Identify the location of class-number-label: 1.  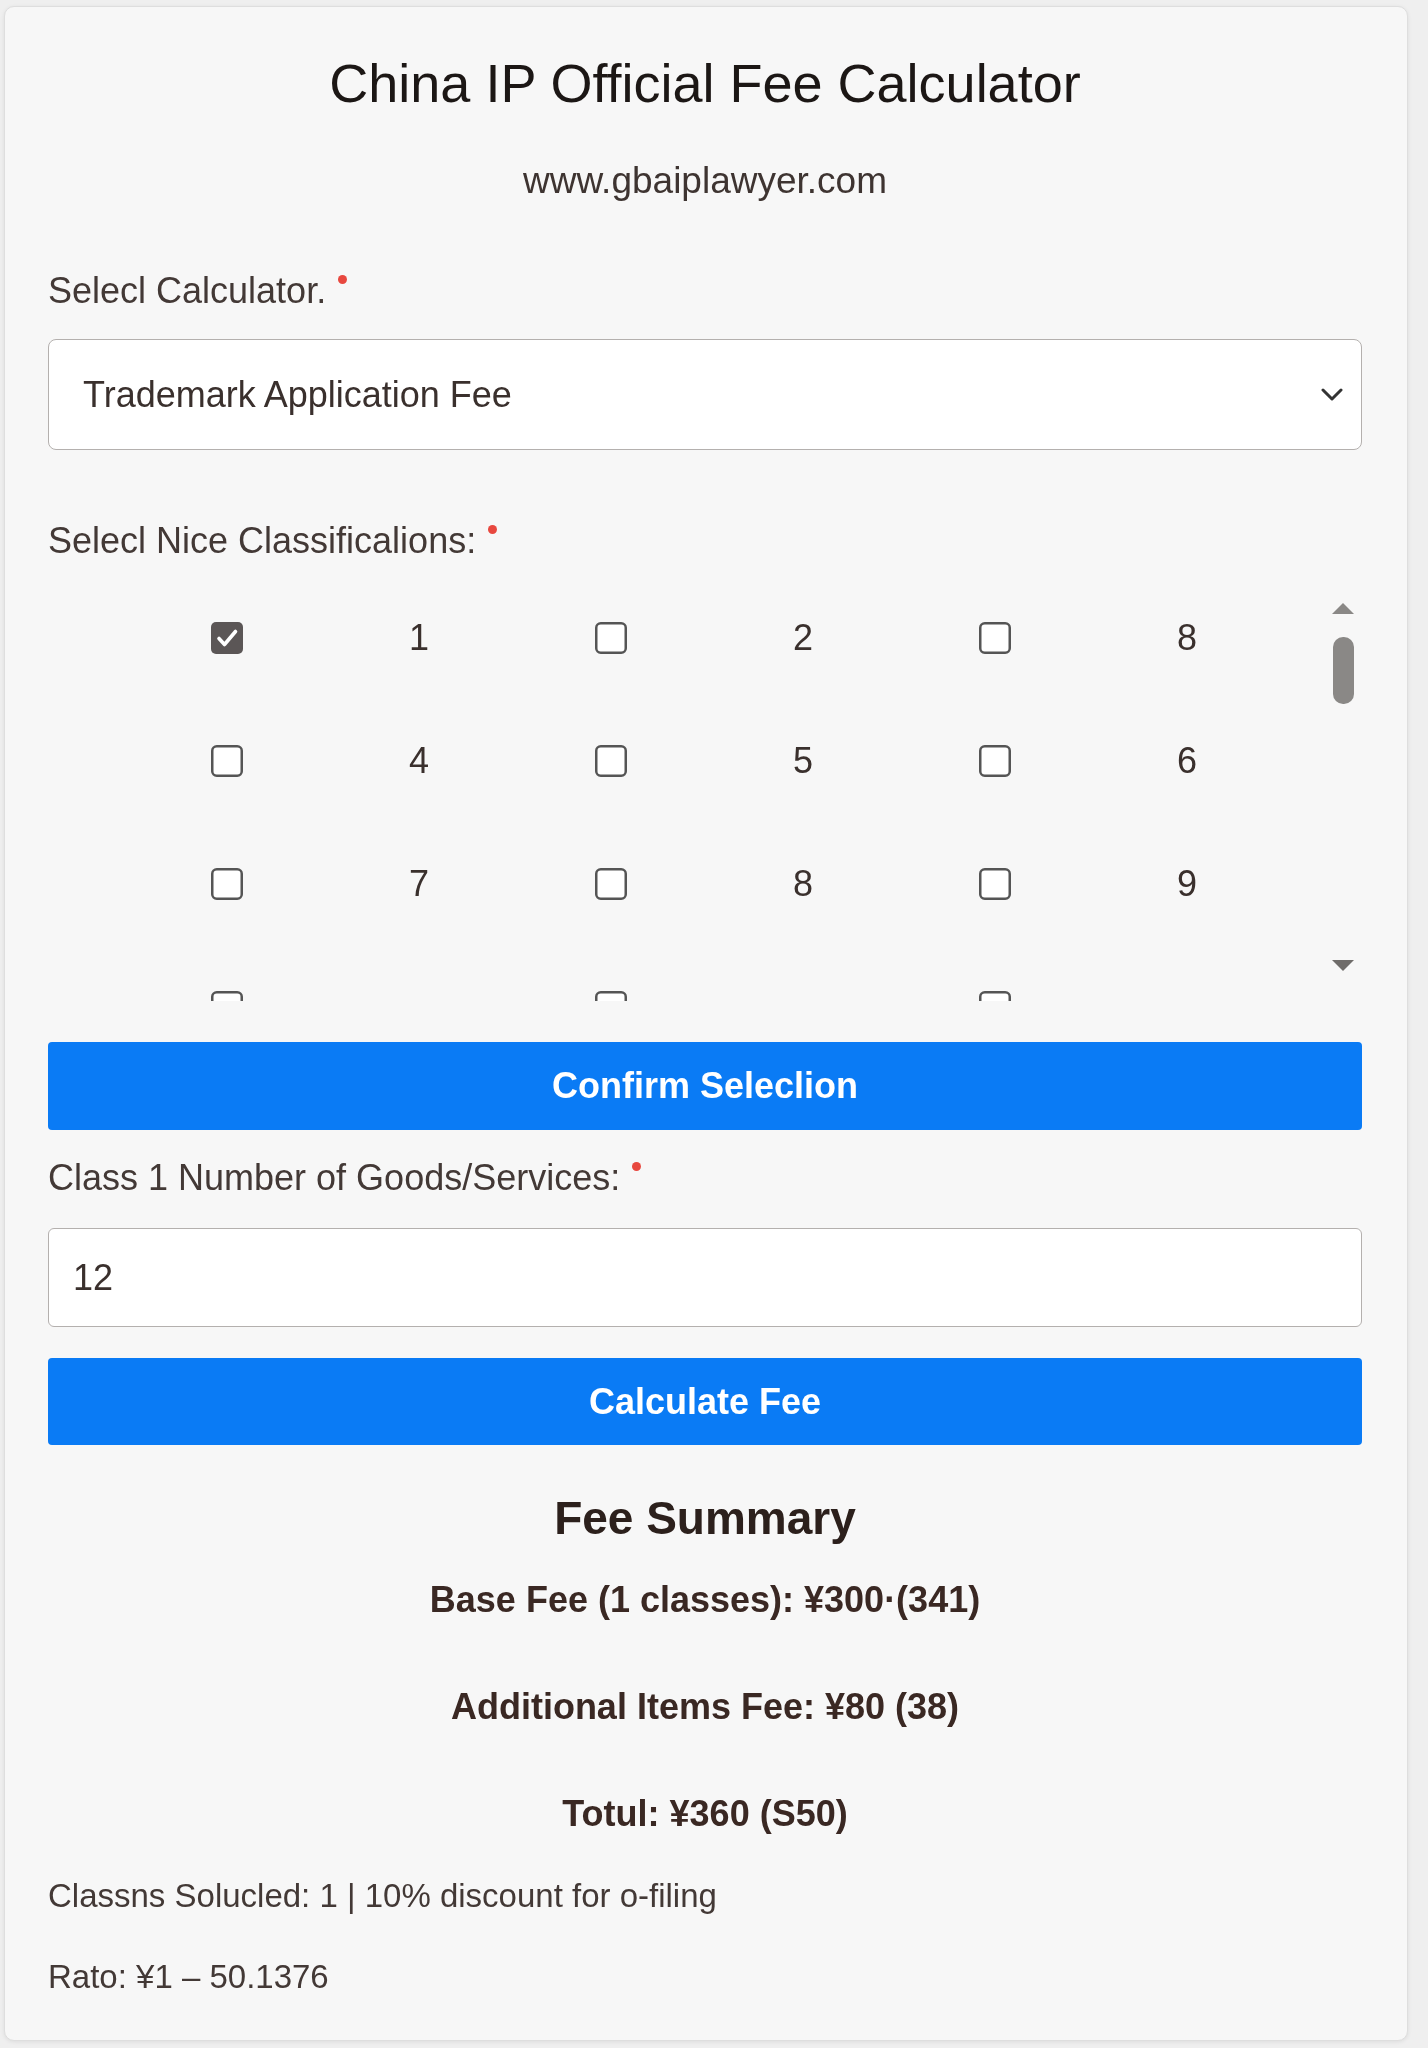
(419, 637).